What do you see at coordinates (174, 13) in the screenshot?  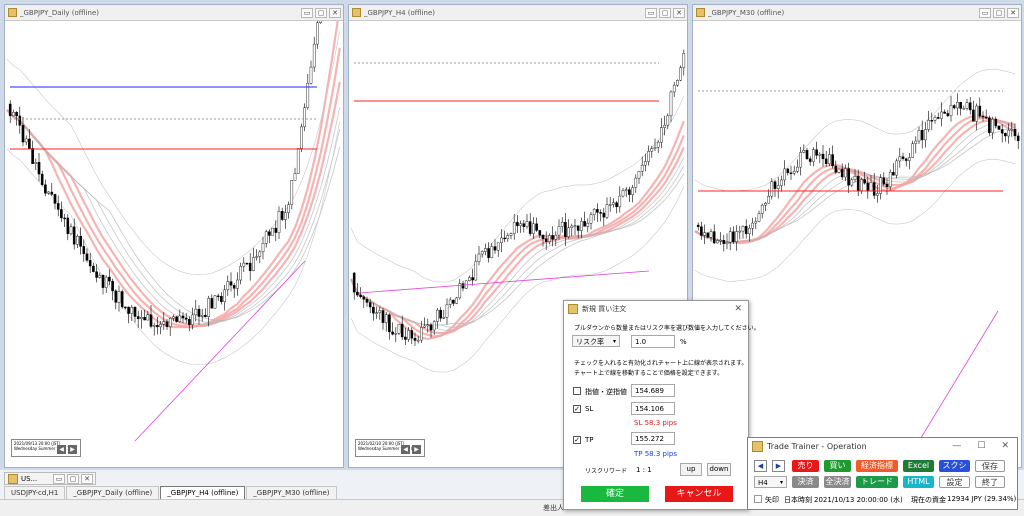 I see `window-titlebar: _GBPJPY_Daily (offline) ▭ ▢ ✕` at bounding box center [174, 13].